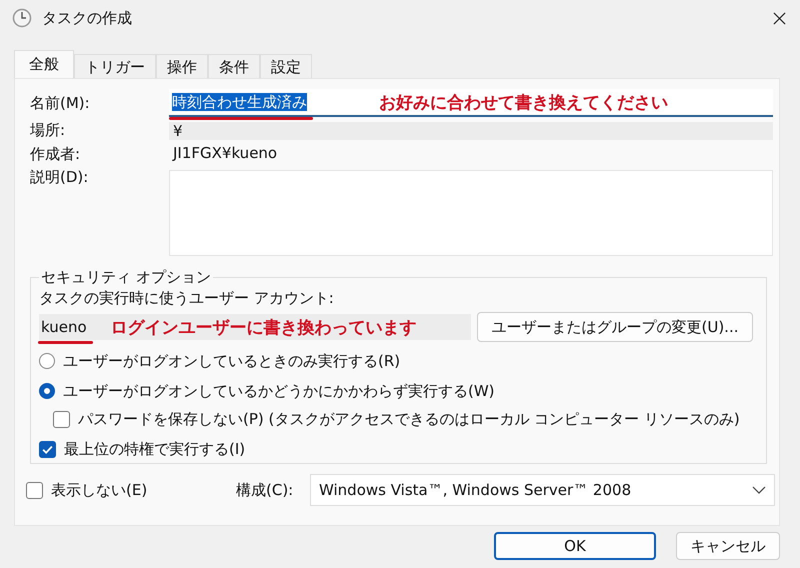  I want to click on tab: 全般, so click(44, 64).